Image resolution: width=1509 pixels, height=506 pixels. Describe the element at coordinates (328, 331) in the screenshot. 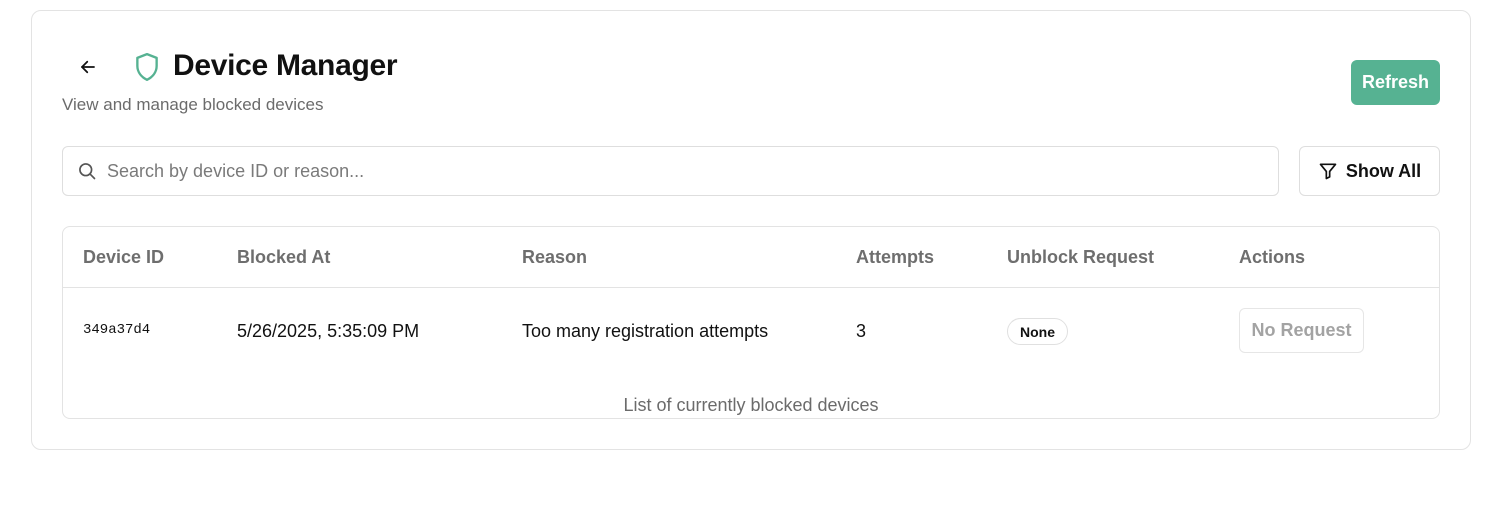

I see `blocked-at-cell: 5/26/2025, 5:35:09 PM` at that location.